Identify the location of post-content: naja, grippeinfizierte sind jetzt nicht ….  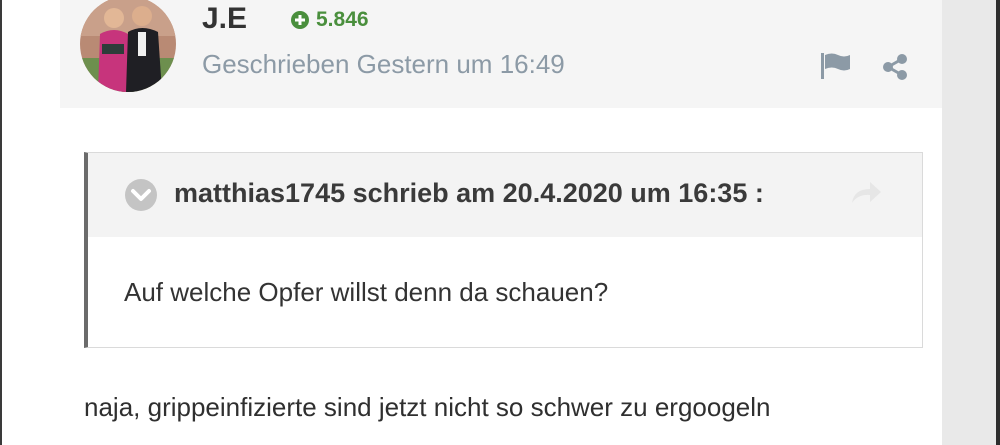
(427, 407).